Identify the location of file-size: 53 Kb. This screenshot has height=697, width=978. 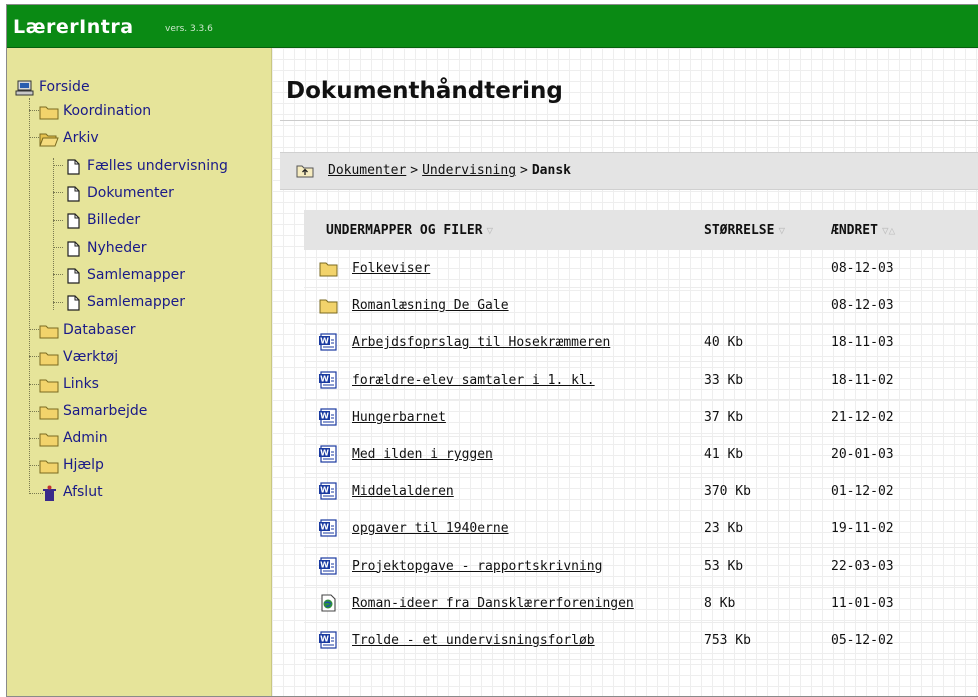
(724, 566).